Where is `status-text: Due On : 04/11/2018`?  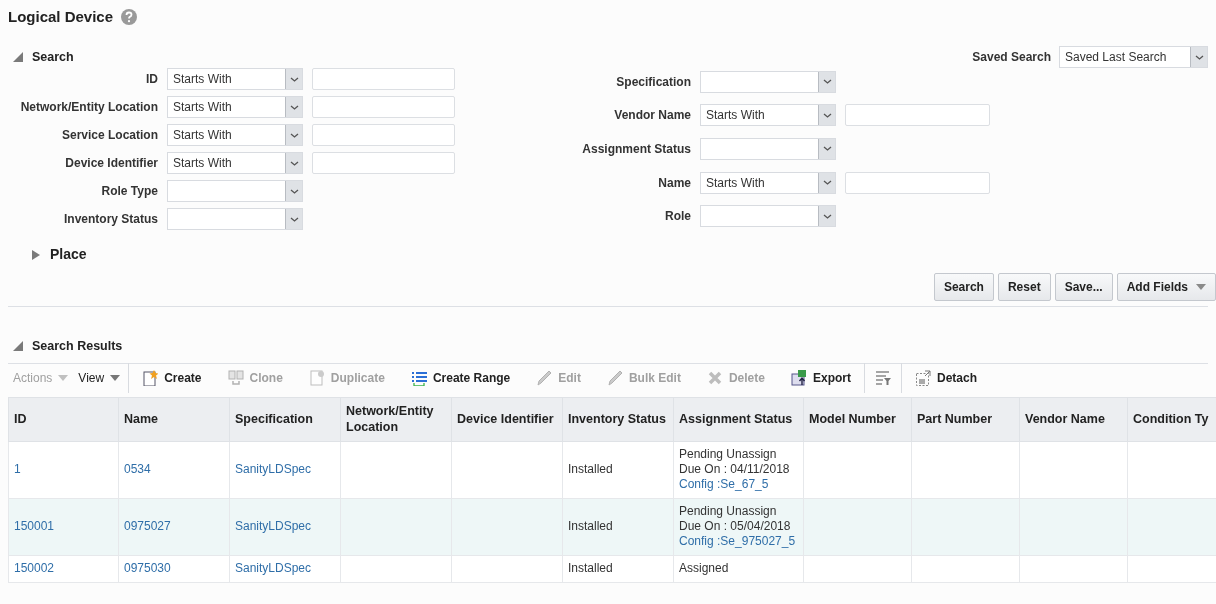
status-text: Due On : 04/11/2018 is located at coordinates (734, 469).